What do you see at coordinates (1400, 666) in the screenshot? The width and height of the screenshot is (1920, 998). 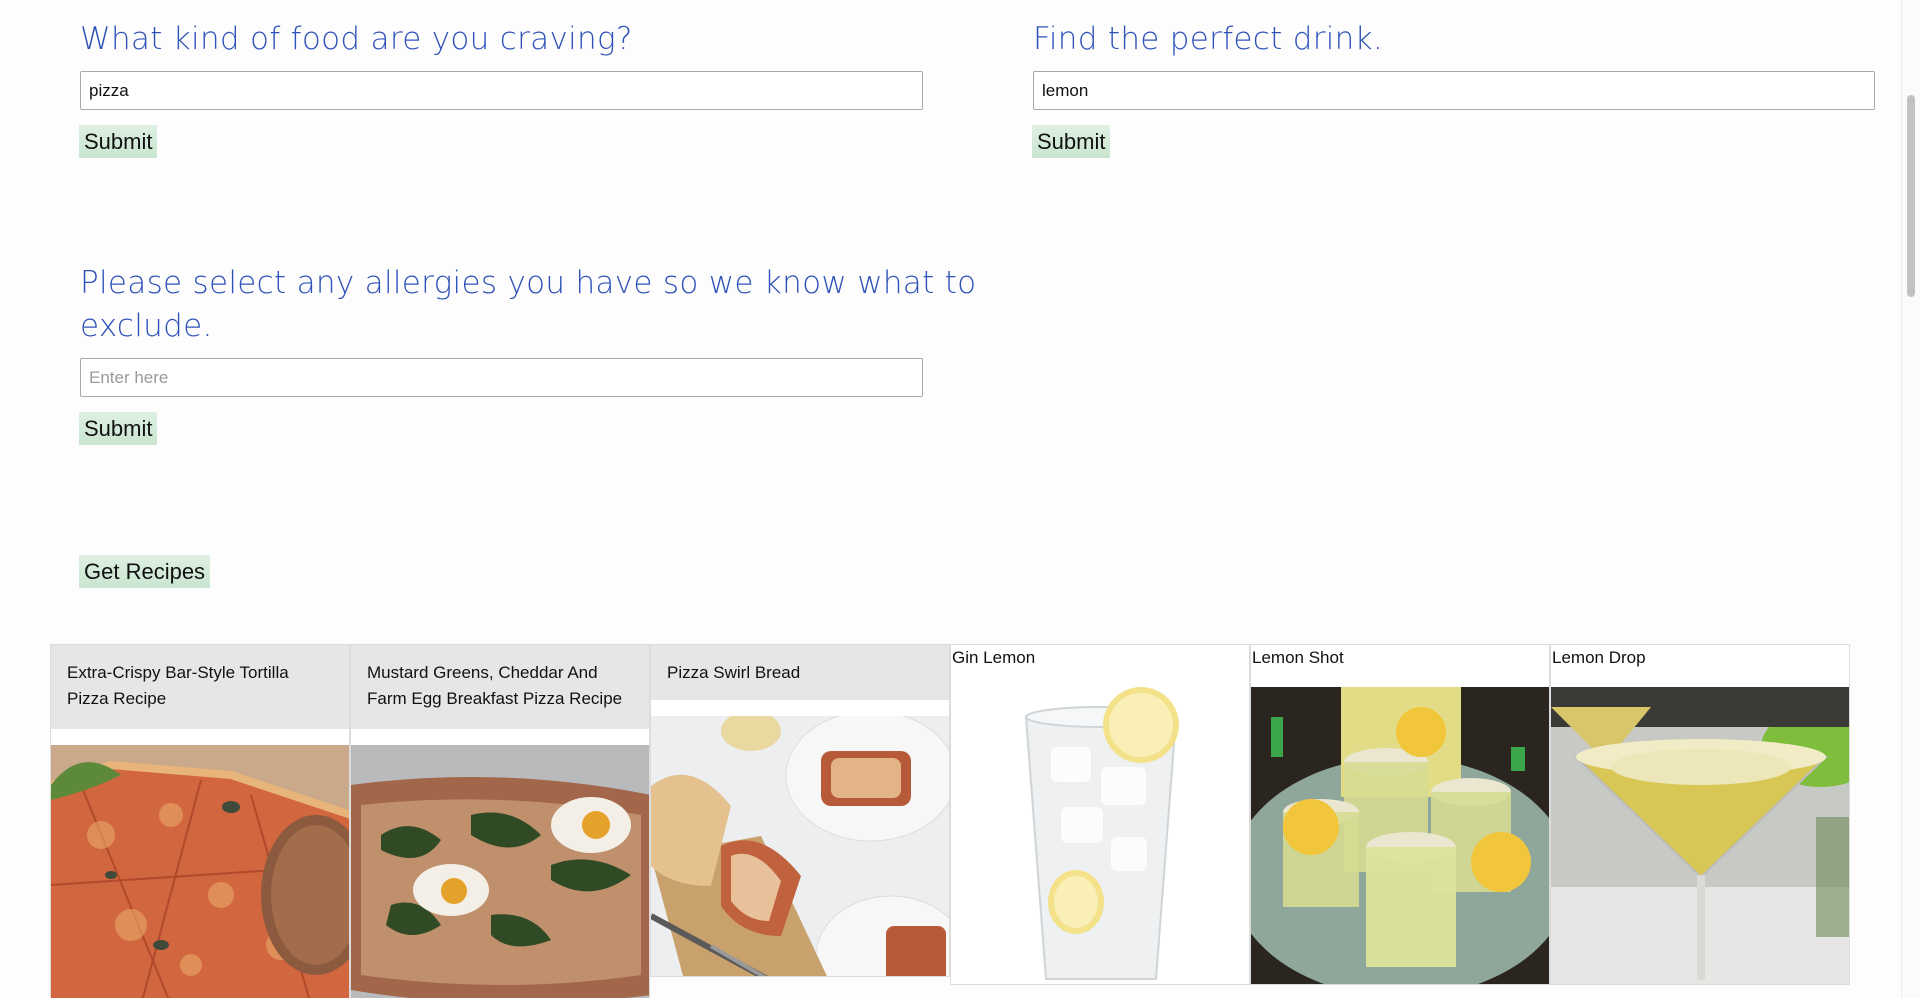 I see `drink-title: Lemon Shot` at bounding box center [1400, 666].